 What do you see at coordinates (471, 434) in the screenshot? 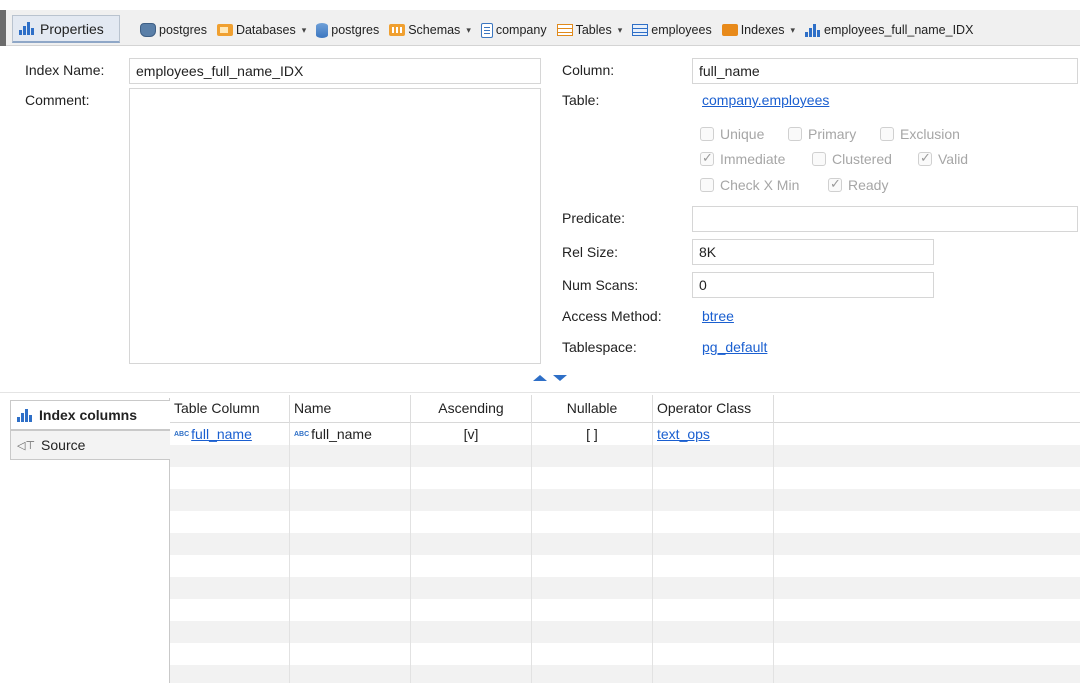
I see `cell-ascending: [v]` at bounding box center [471, 434].